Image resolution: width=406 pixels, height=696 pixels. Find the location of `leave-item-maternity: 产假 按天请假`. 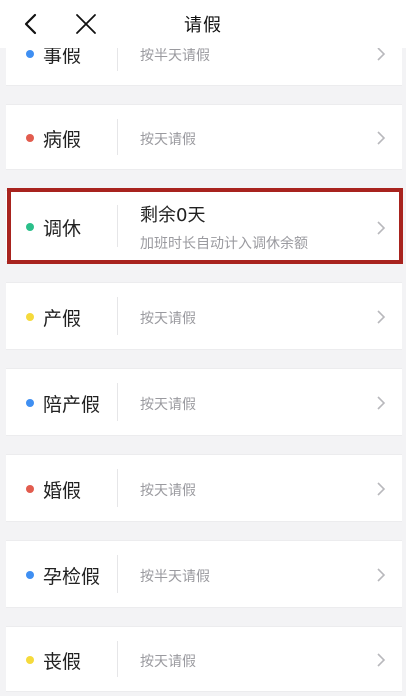

leave-item-maternity: 产假 按天请假 is located at coordinates (204, 316).